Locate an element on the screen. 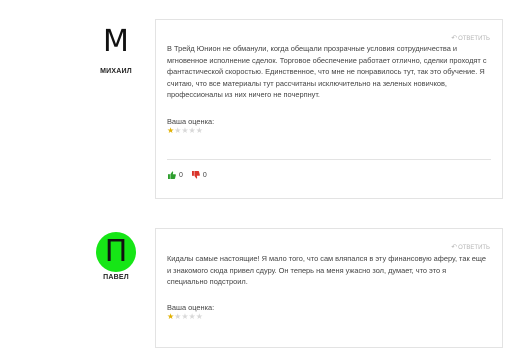 Image resolution: width=512 pixels, height=348 pixels. avatar-initial: М is located at coordinates (116, 41).